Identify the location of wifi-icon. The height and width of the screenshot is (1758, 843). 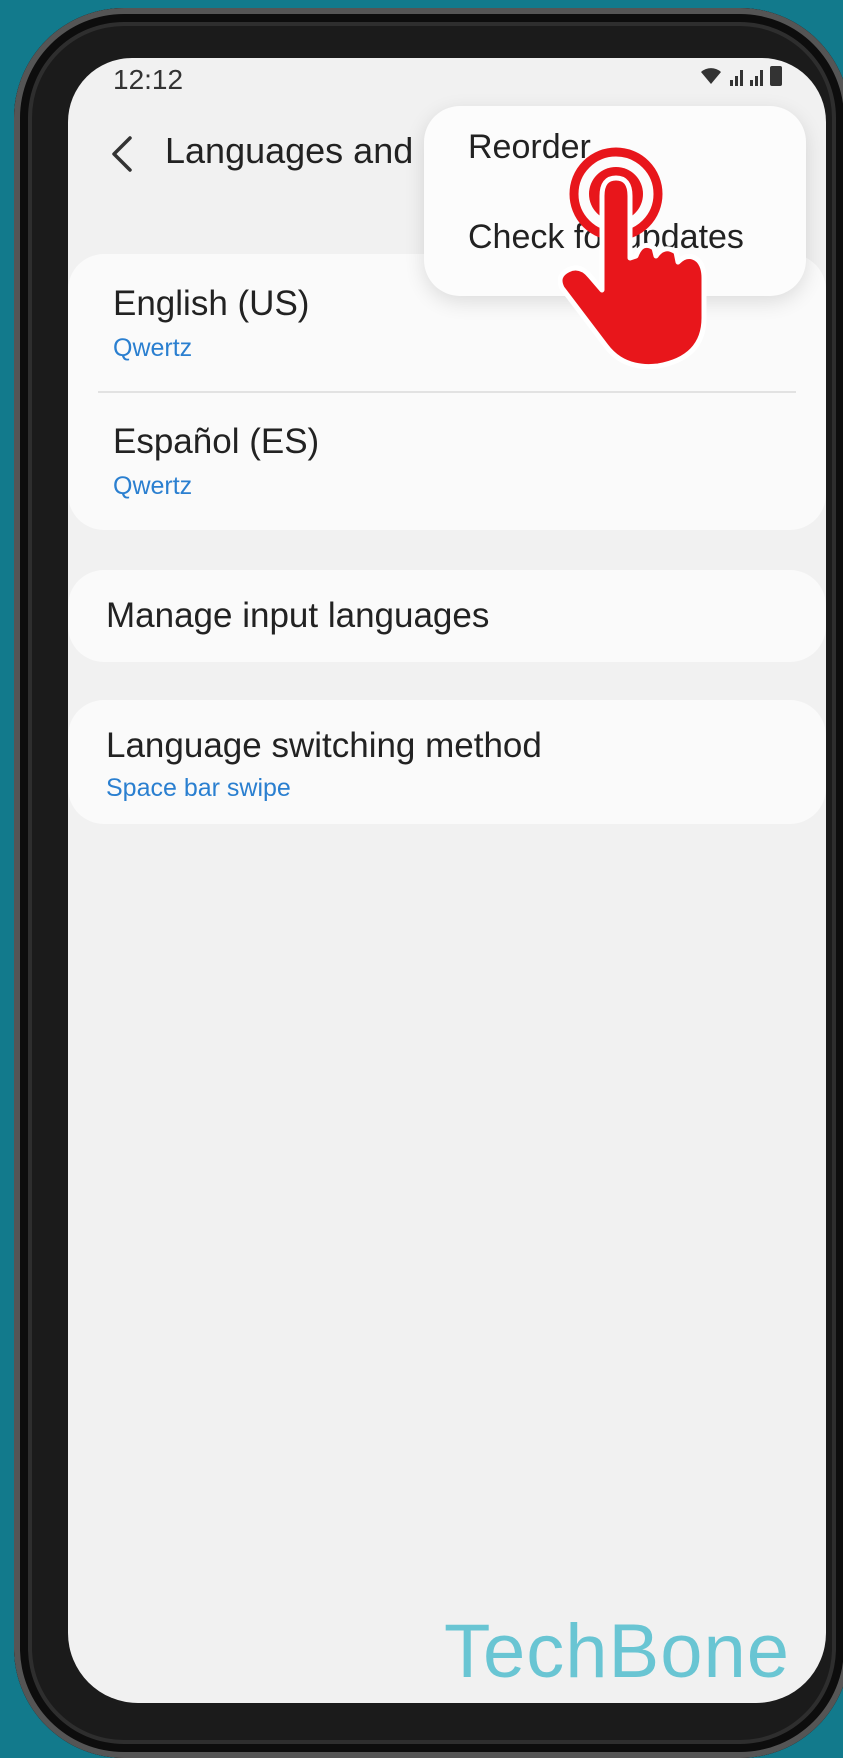
(711, 76).